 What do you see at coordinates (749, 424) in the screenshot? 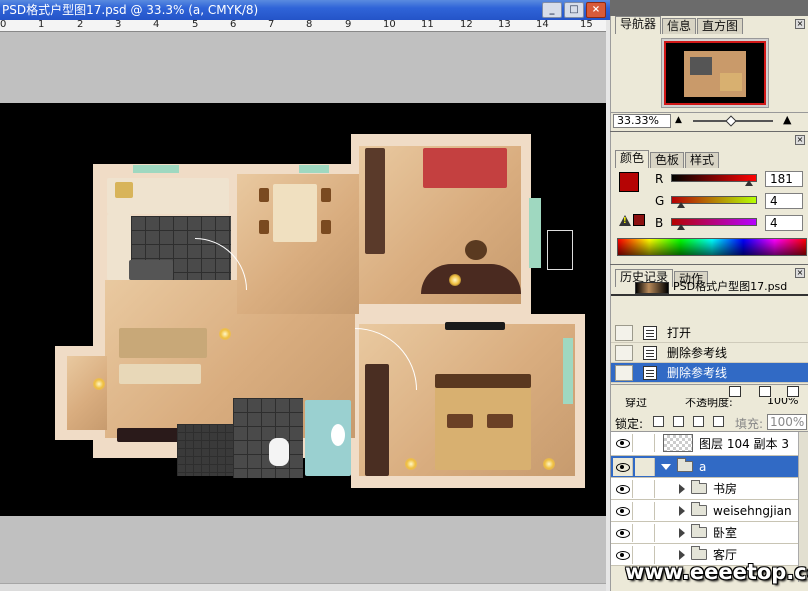
I see `fill-label: 填充:` at bounding box center [749, 424].